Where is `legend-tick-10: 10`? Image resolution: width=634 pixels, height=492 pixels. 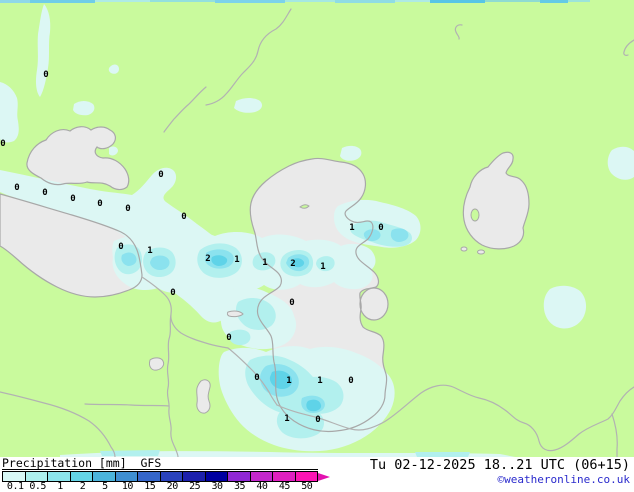 legend-tick-10: 10 is located at coordinates (127, 486).